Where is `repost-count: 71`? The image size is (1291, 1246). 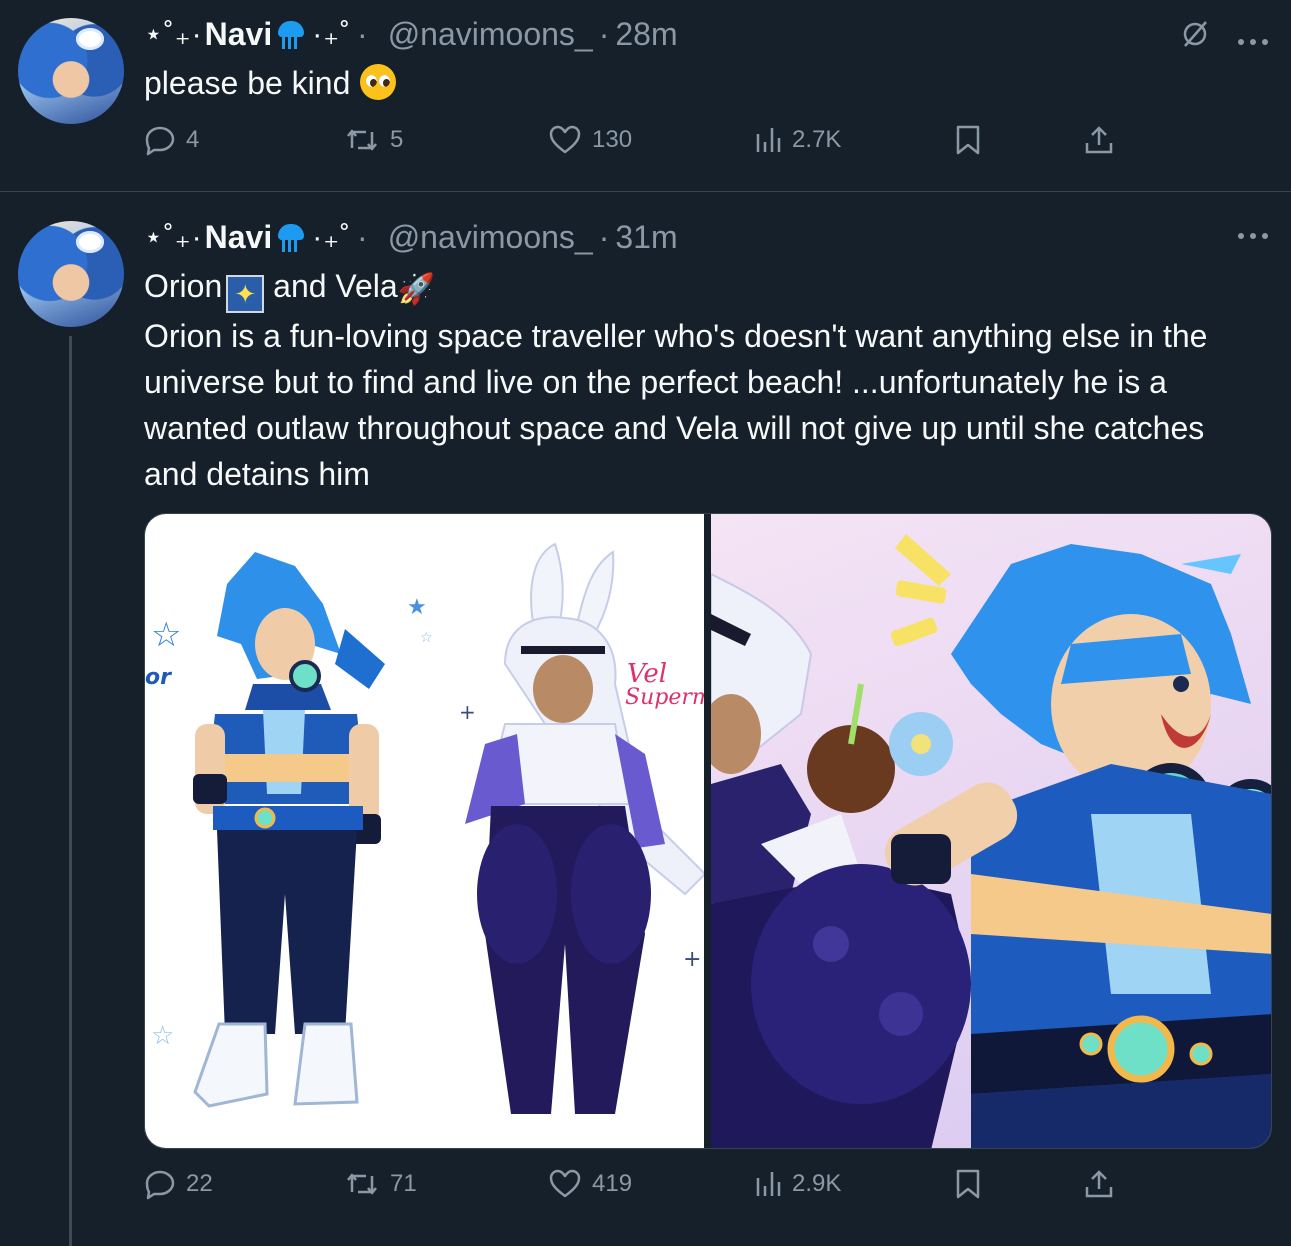
repost-count: 71 is located at coordinates (403, 1183).